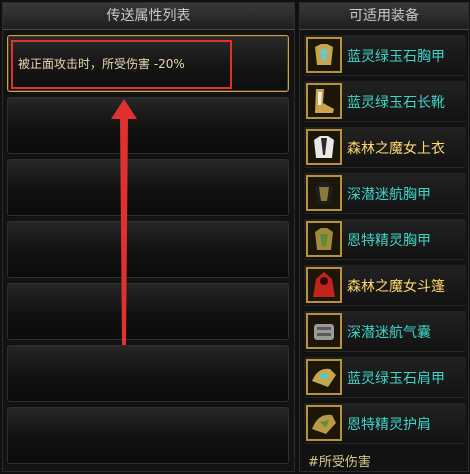  Describe the element at coordinates (324, 331) in the screenshot. I see `deep-dive-airbag-icon` at that location.